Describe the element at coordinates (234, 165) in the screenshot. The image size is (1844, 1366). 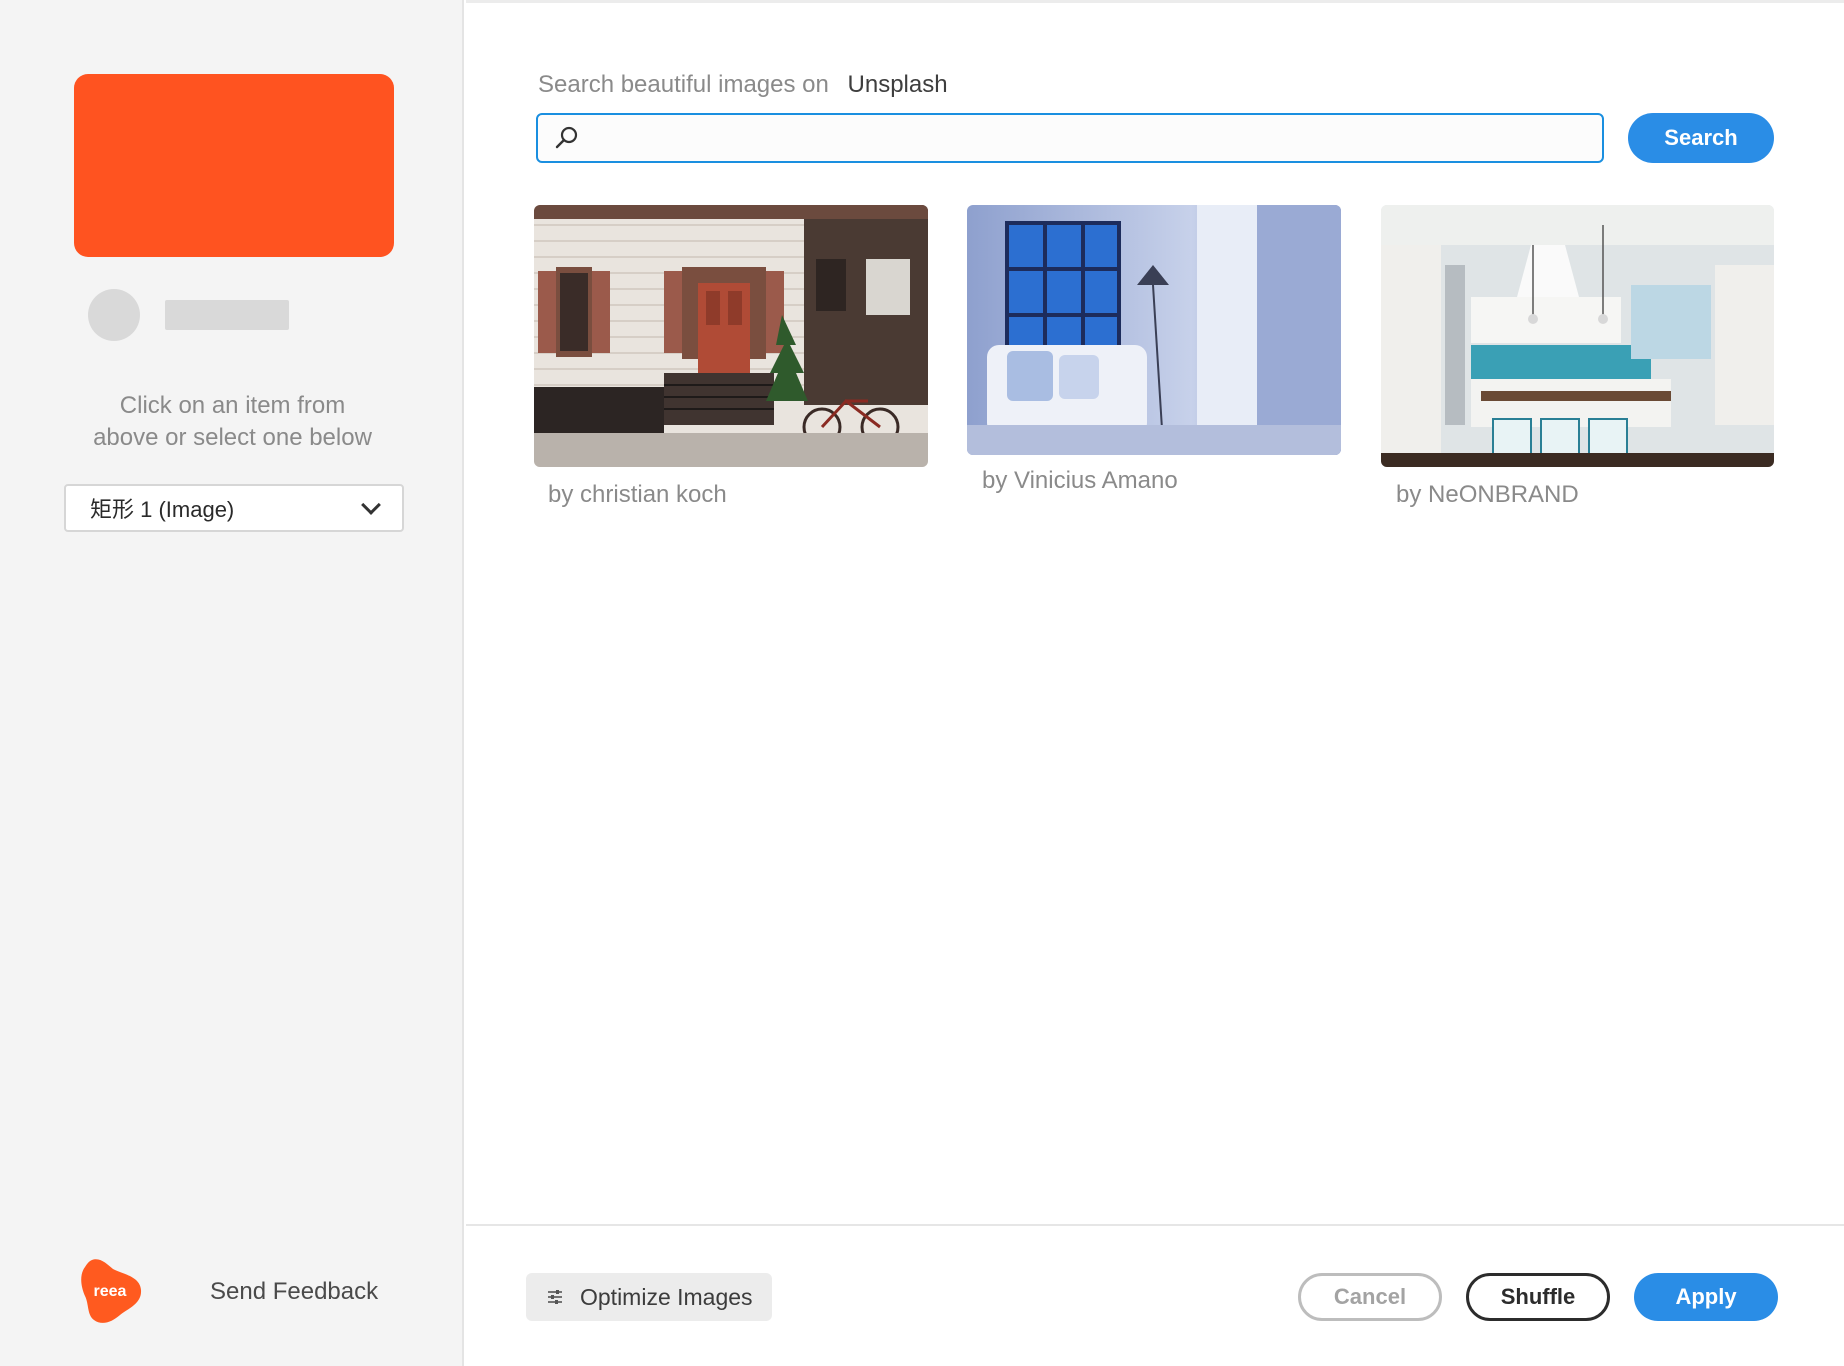
I see `preview-card` at that location.